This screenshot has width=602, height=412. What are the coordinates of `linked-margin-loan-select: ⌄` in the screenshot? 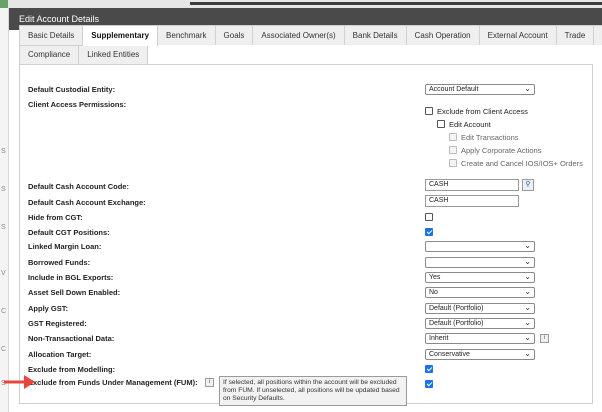 It's located at (480, 246).